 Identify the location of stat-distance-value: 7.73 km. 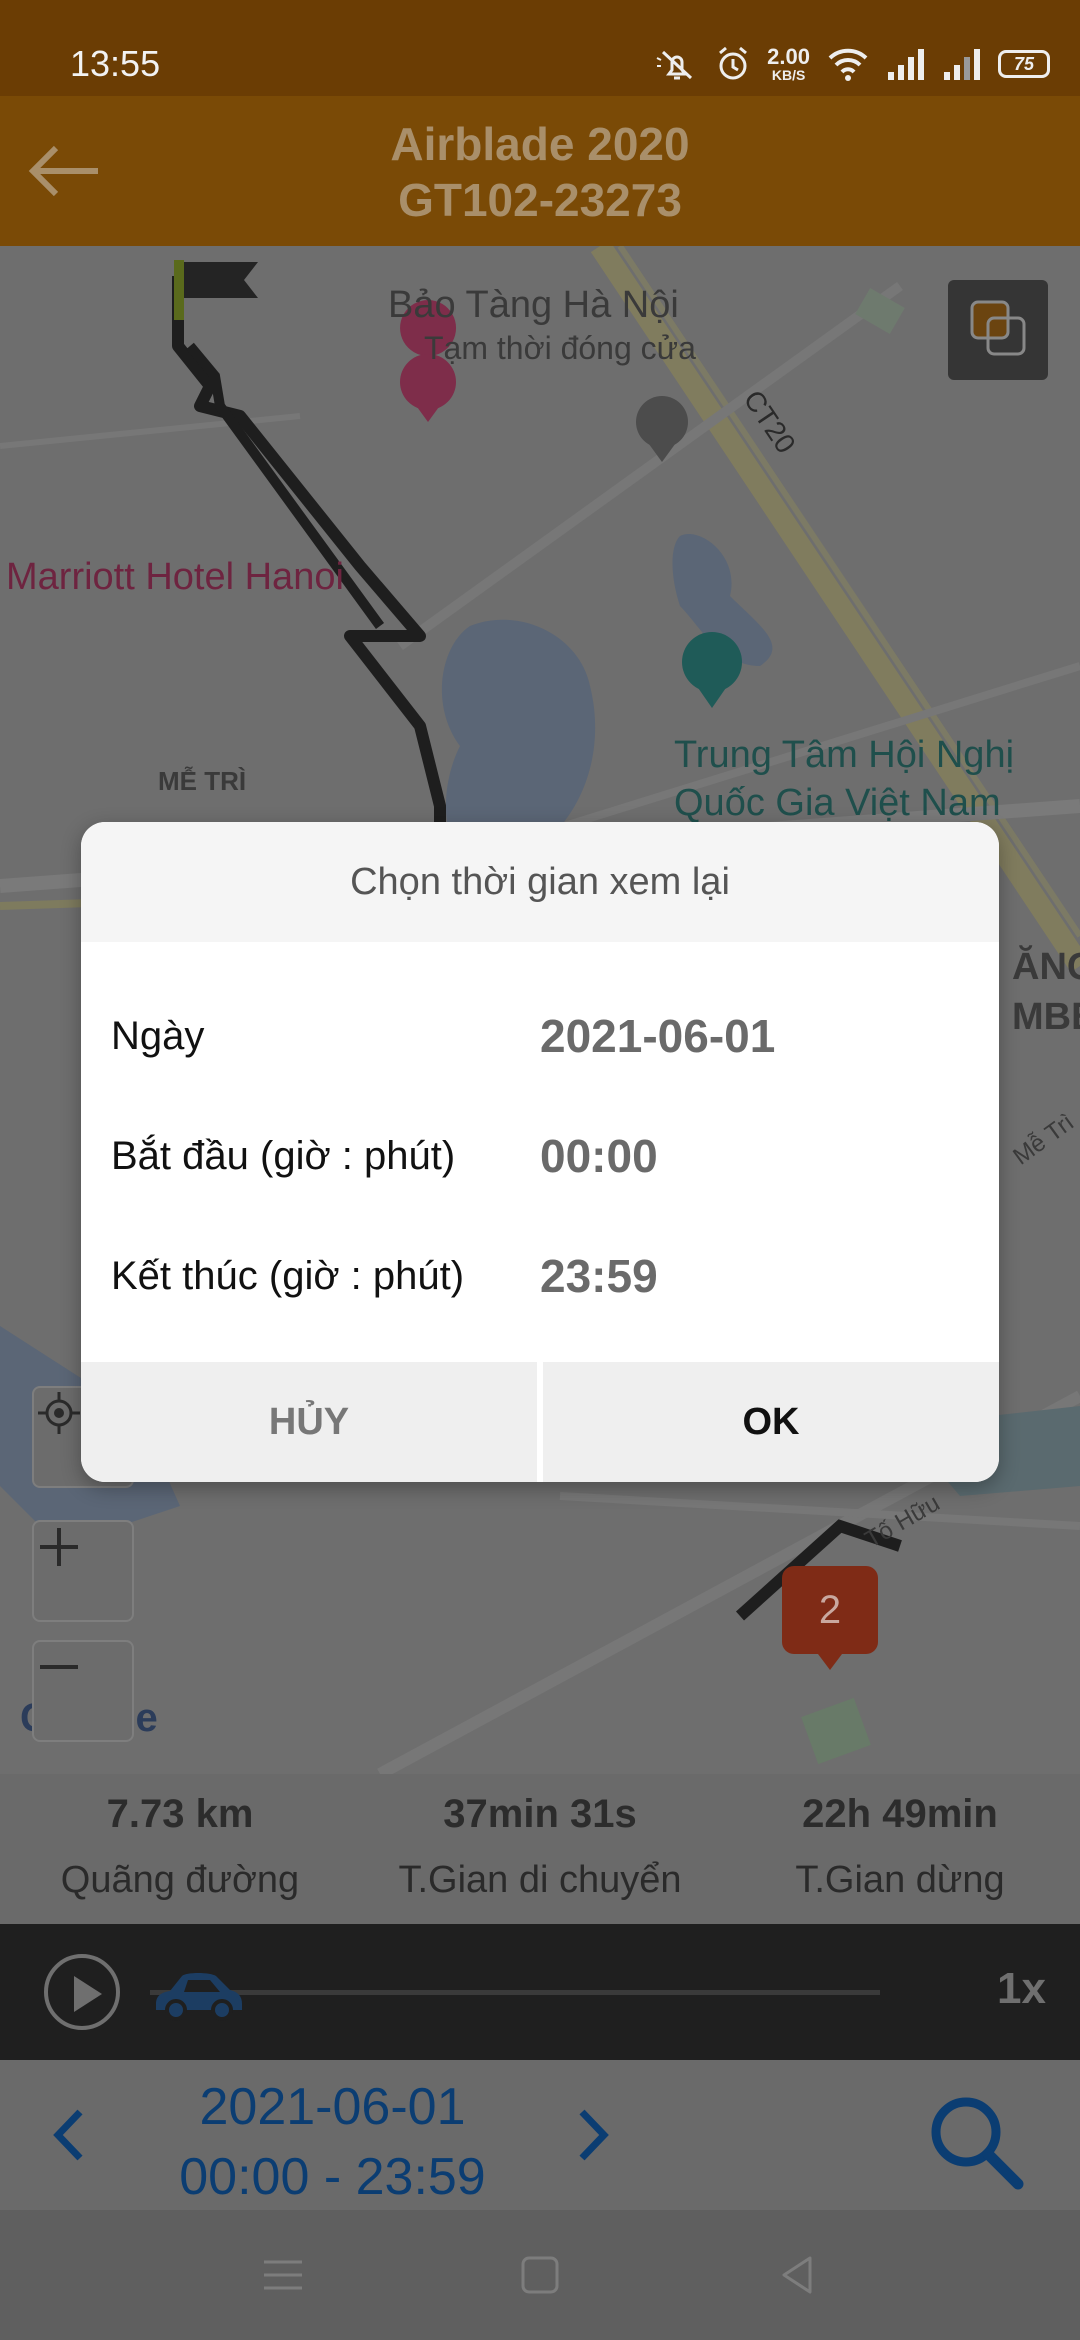
(180, 1814).